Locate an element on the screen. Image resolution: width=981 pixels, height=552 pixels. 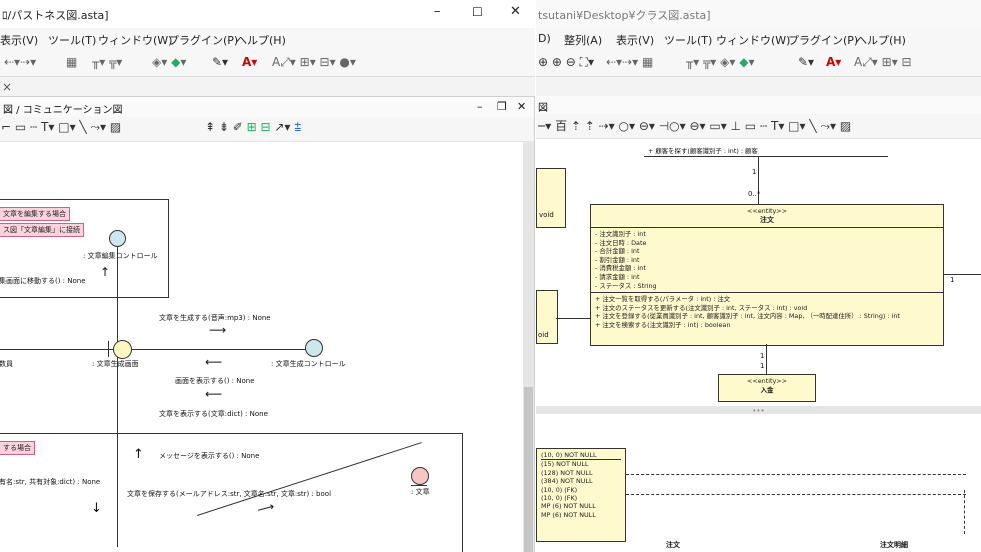
left-toolbar: ⇠▾⇢▾ ▦ ╥▾ ╦▾ ◈▾ ◆▾ ✎▾ A▾ A⤢▾ ⊞▾ ⊟▾ ●▾ is located at coordinates (267, 63).